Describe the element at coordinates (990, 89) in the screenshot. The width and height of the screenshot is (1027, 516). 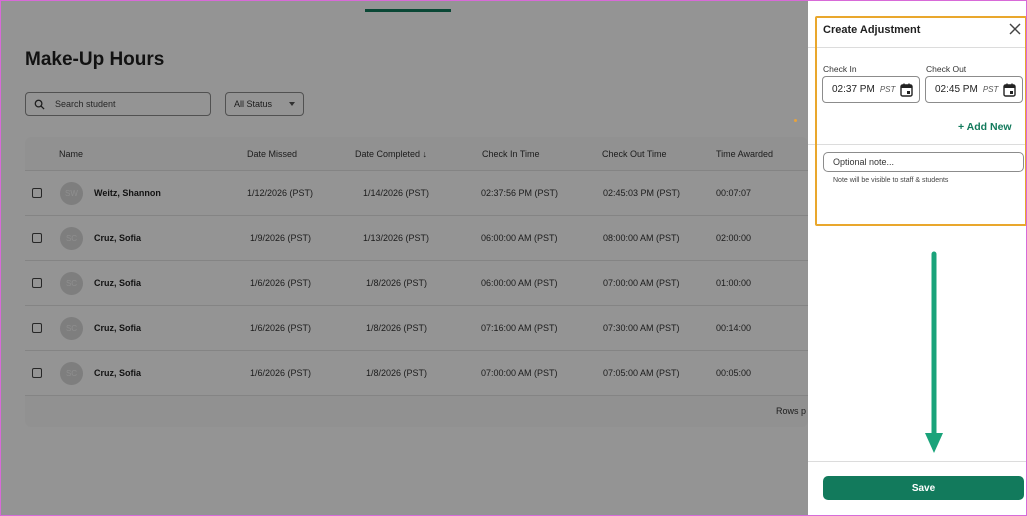
I see `check-out-timezone: PST` at that location.